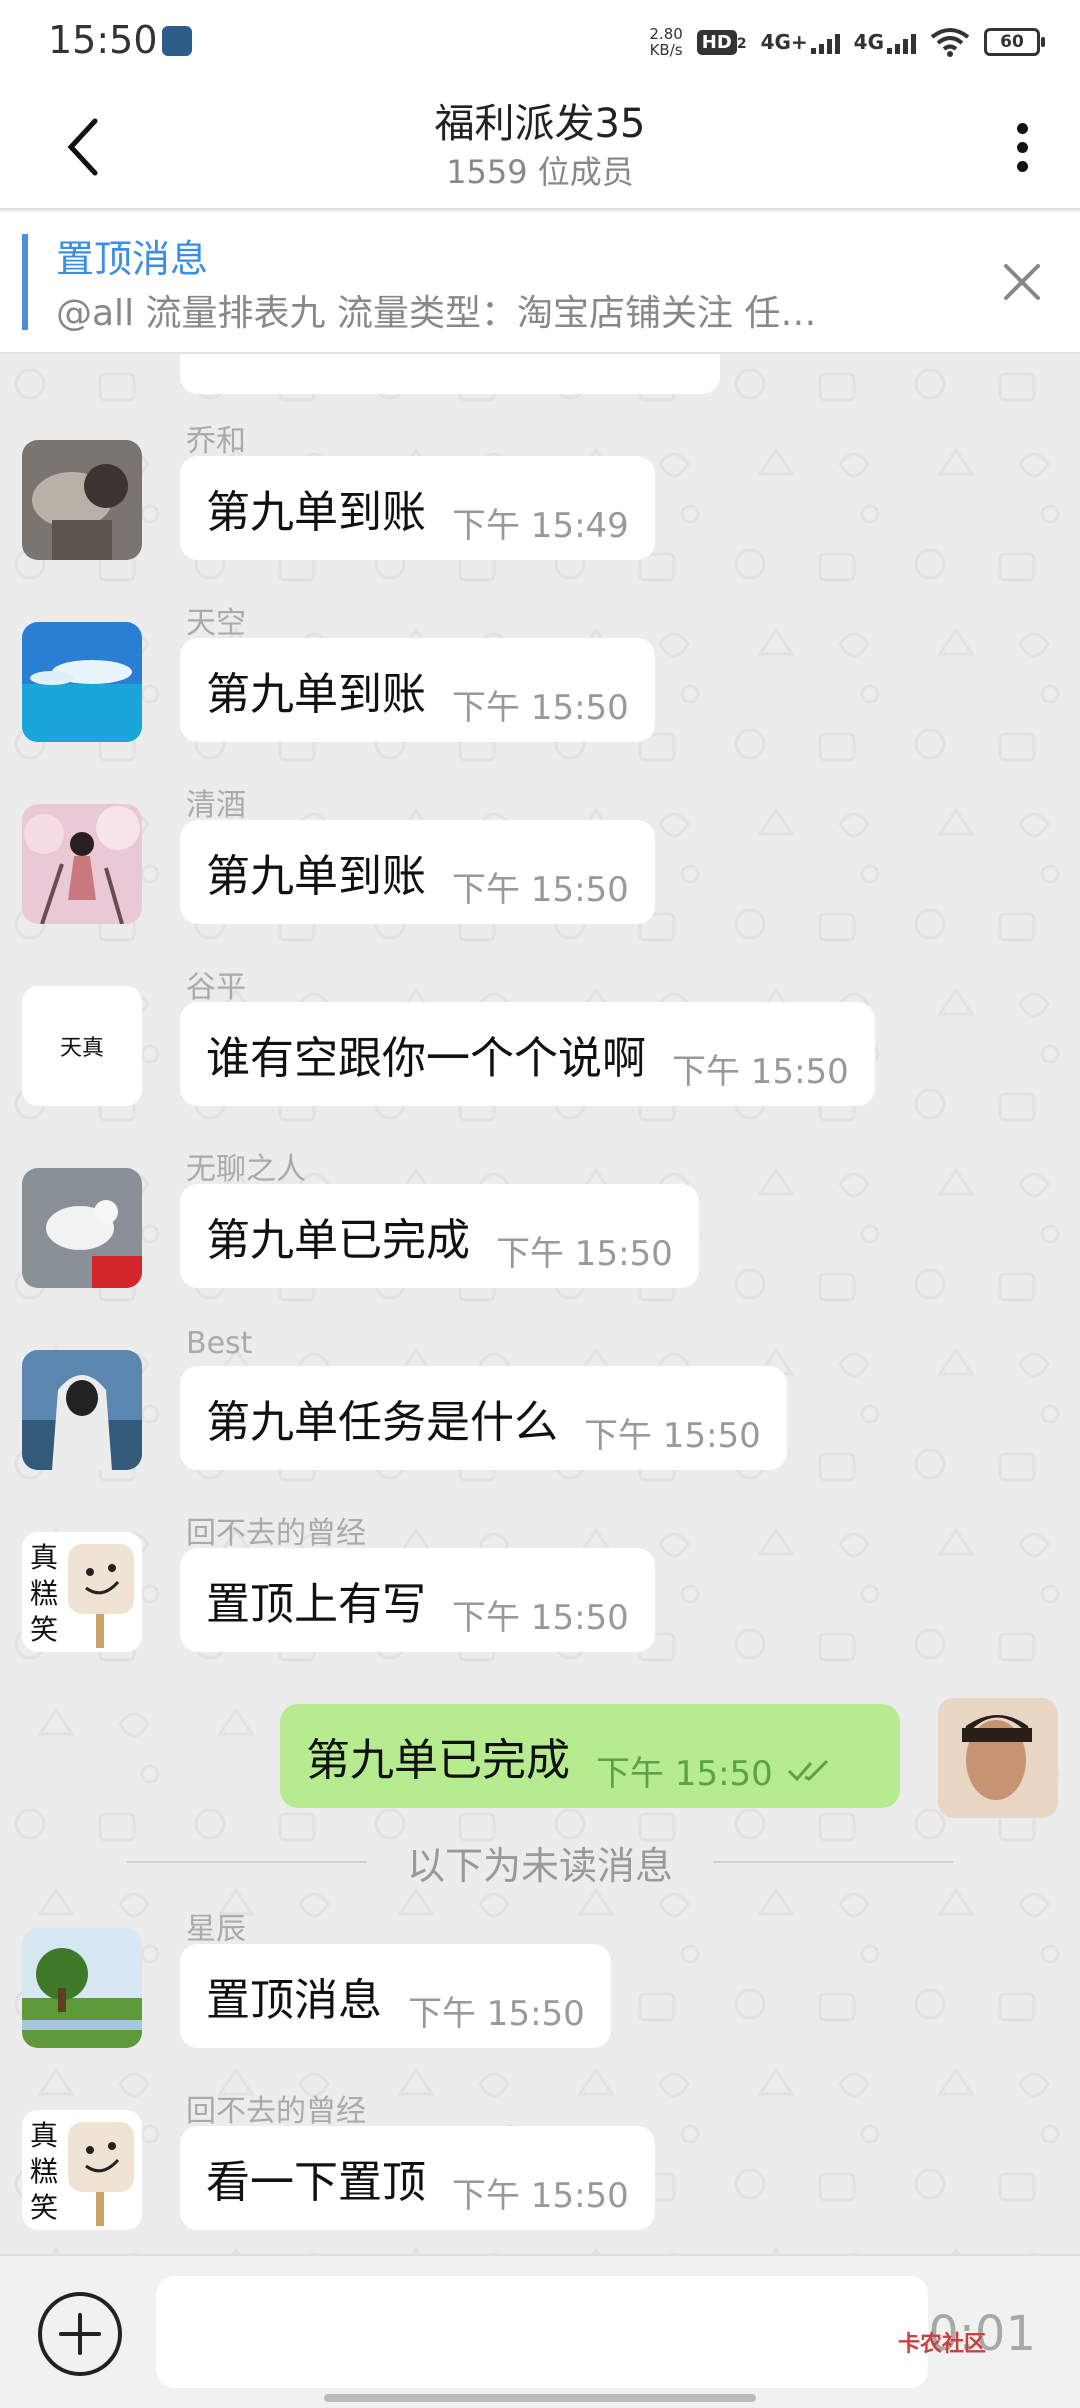  What do you see at coordinates (540, 42) in the screenshot?
I see `status-bar: 15:50 2.80 KB/s HD 2 4G+ 4G 60` at bounding box center [540, 42].